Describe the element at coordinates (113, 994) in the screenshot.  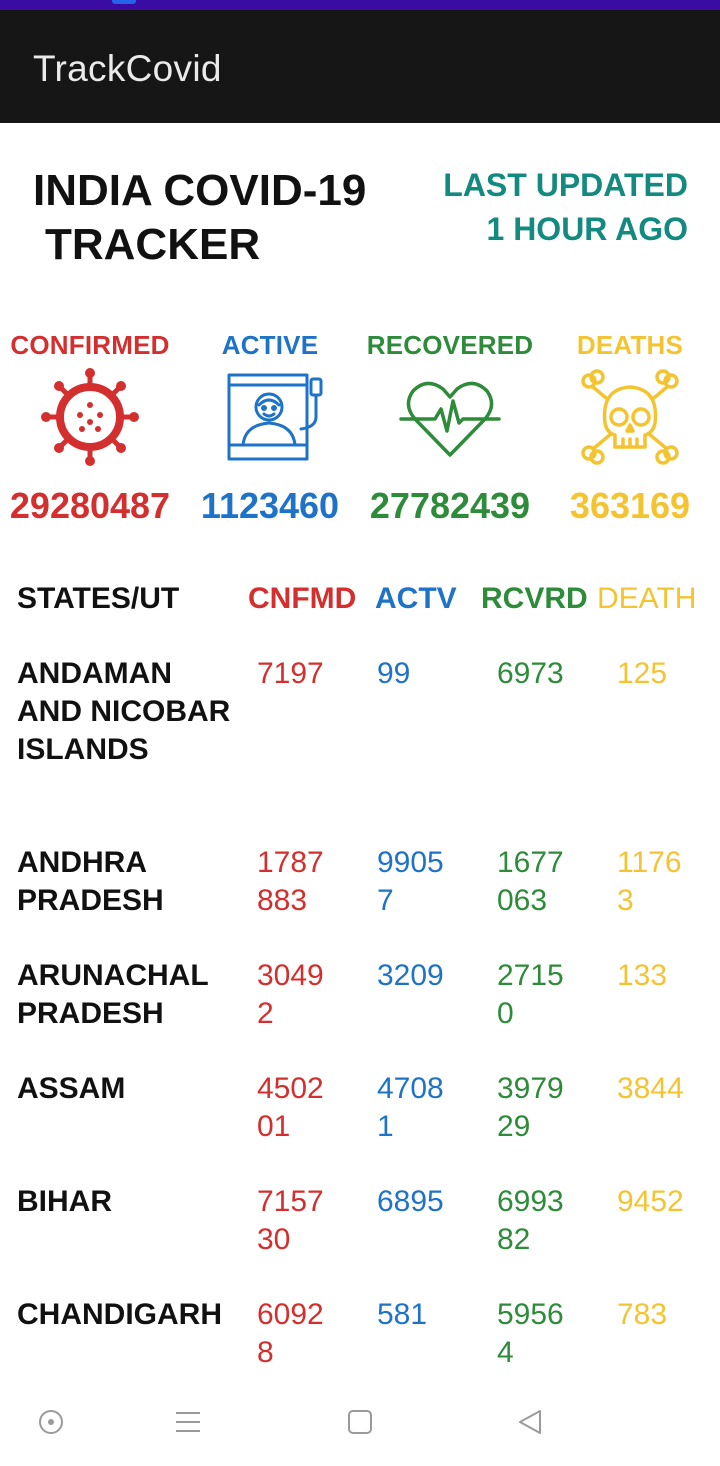
I see `state-name: ARUNACHAL PRADESH` at that location.